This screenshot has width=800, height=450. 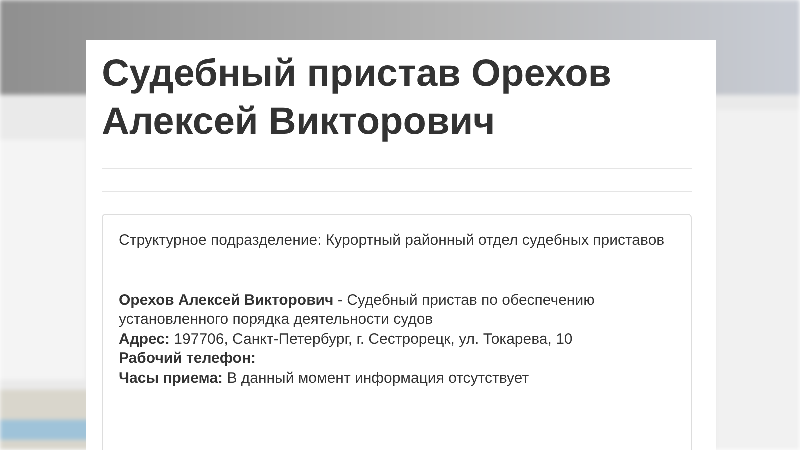 I want to click on page-title: Судебный пристав Орехов Алексей Викторович, so click(x=357, y=98).